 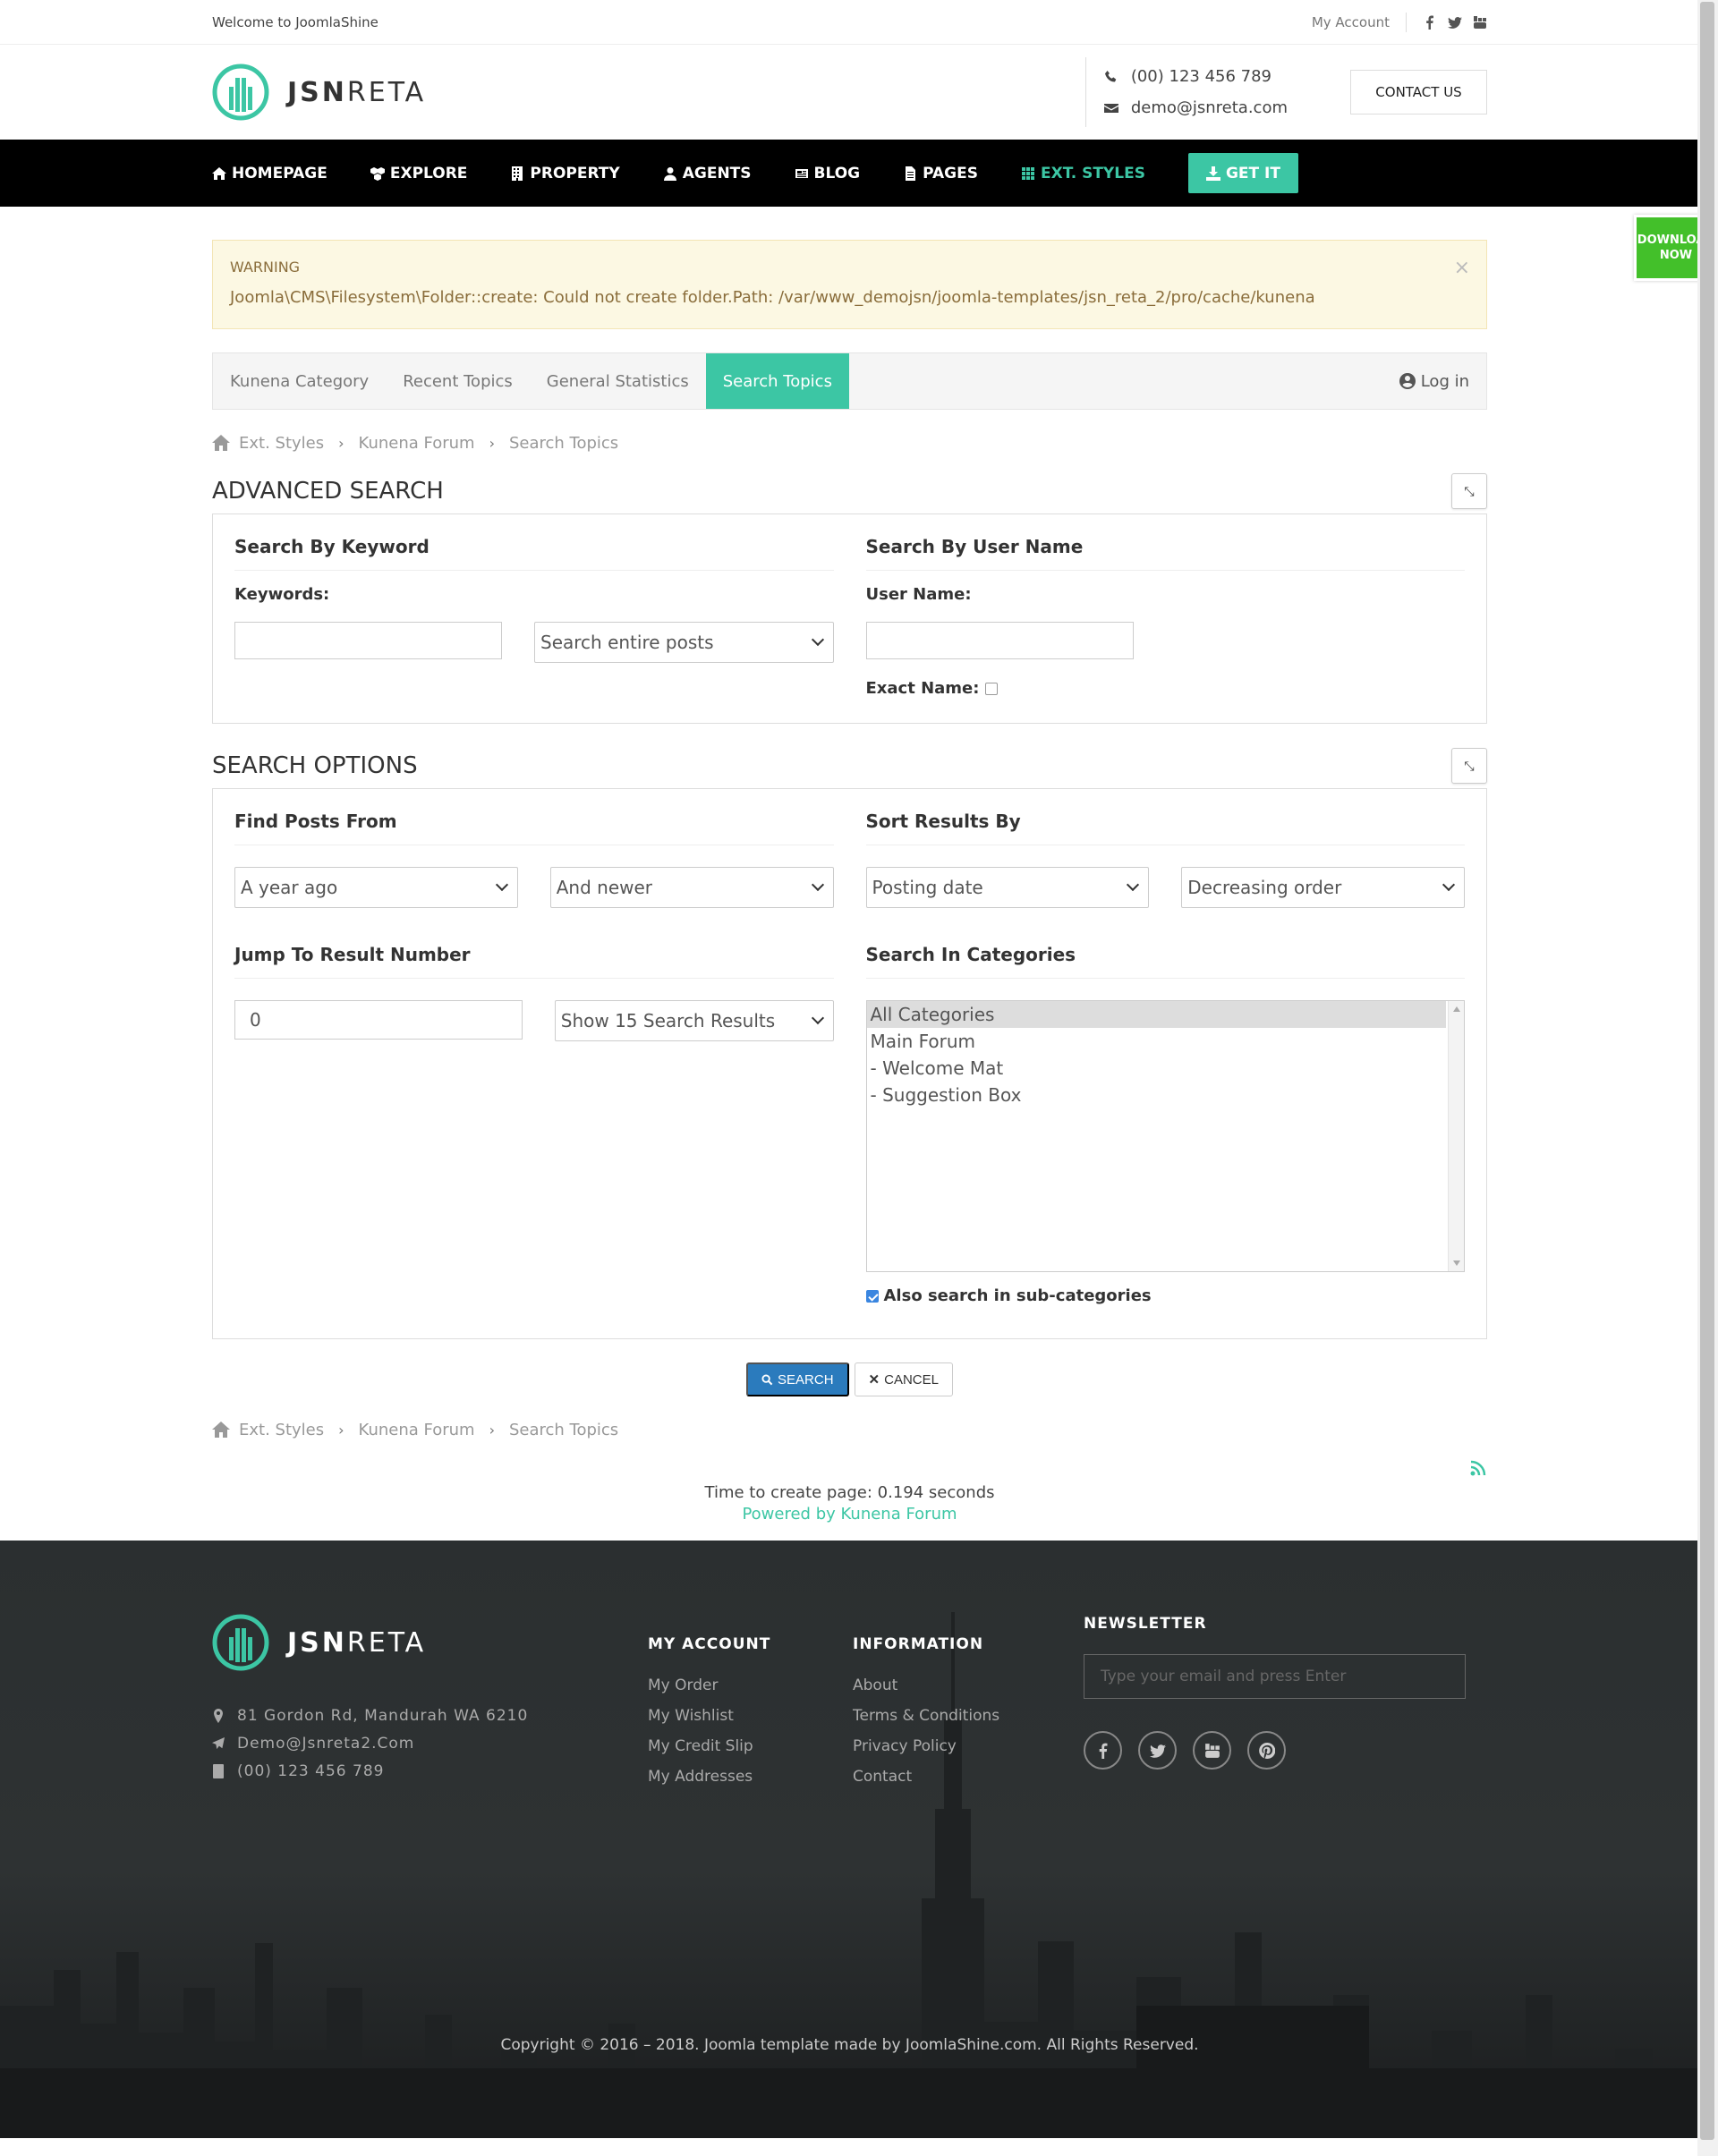 I want to click on footer-link-privacy: Privacy Policy, so click(x=926, y=1752).